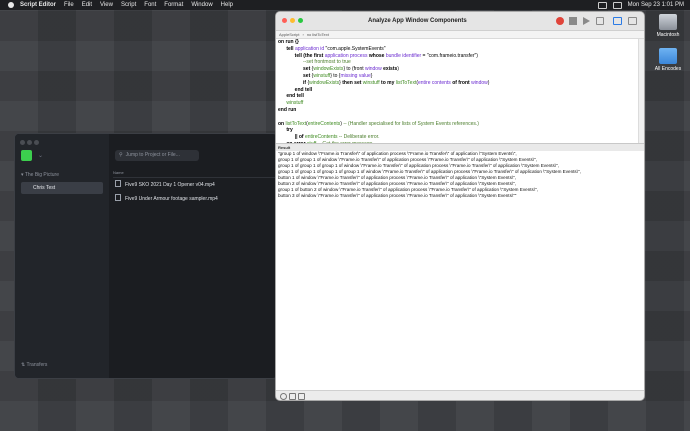  I want to click on code-token: set, so click(307, 75).